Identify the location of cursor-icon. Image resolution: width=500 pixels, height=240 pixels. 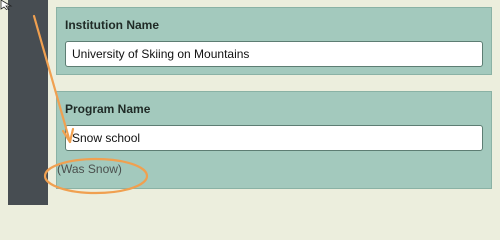
(6, 5).